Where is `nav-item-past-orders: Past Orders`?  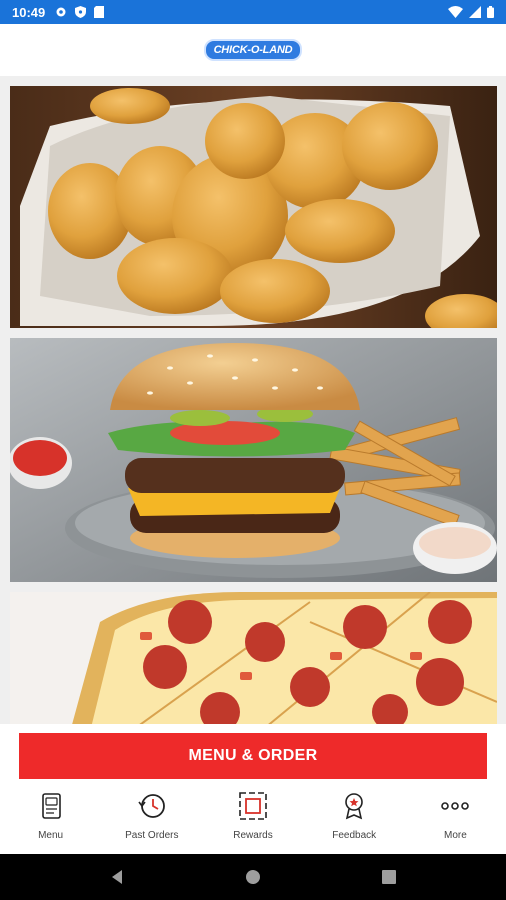 nav-item-past-orders: Past Orders is located at coordinates (151, 820).